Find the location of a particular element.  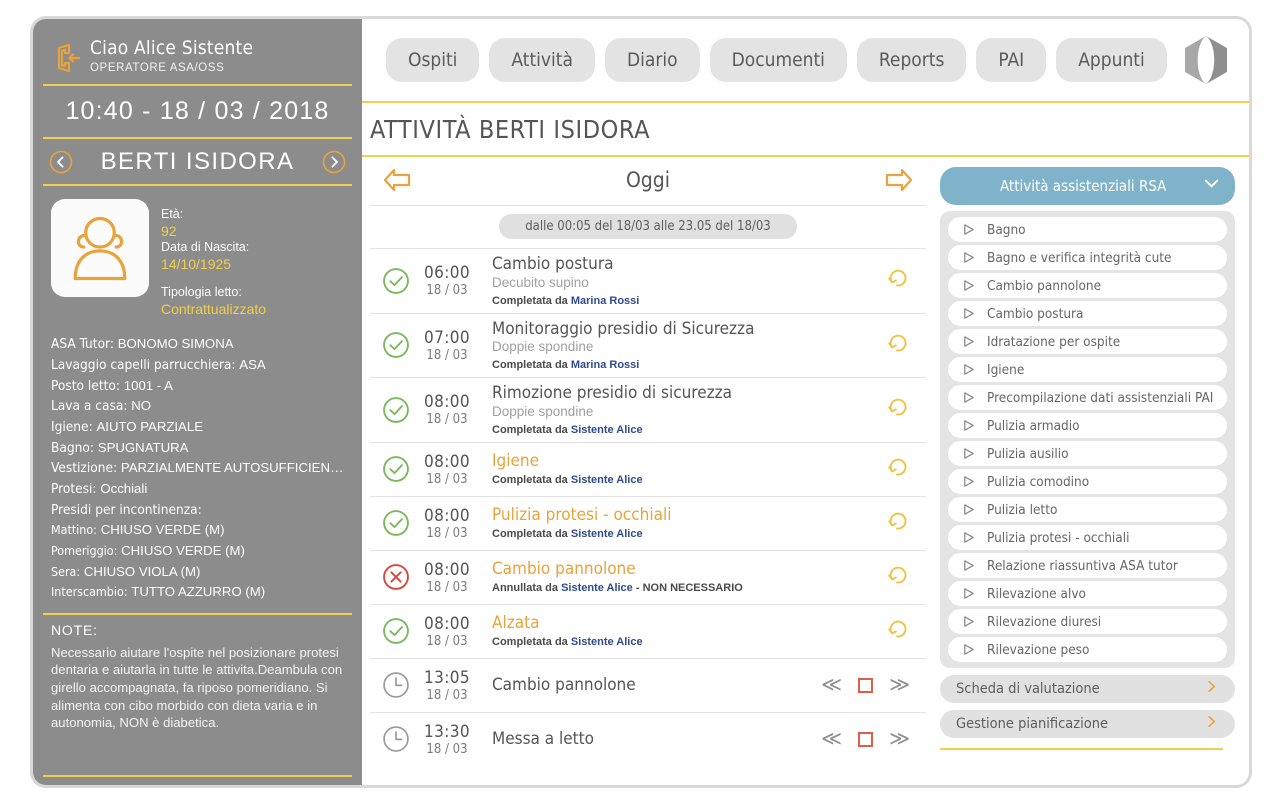

patient-field-row: Lavaggio capelli parrucchiera: ASA is located at coordinates (198, 365).